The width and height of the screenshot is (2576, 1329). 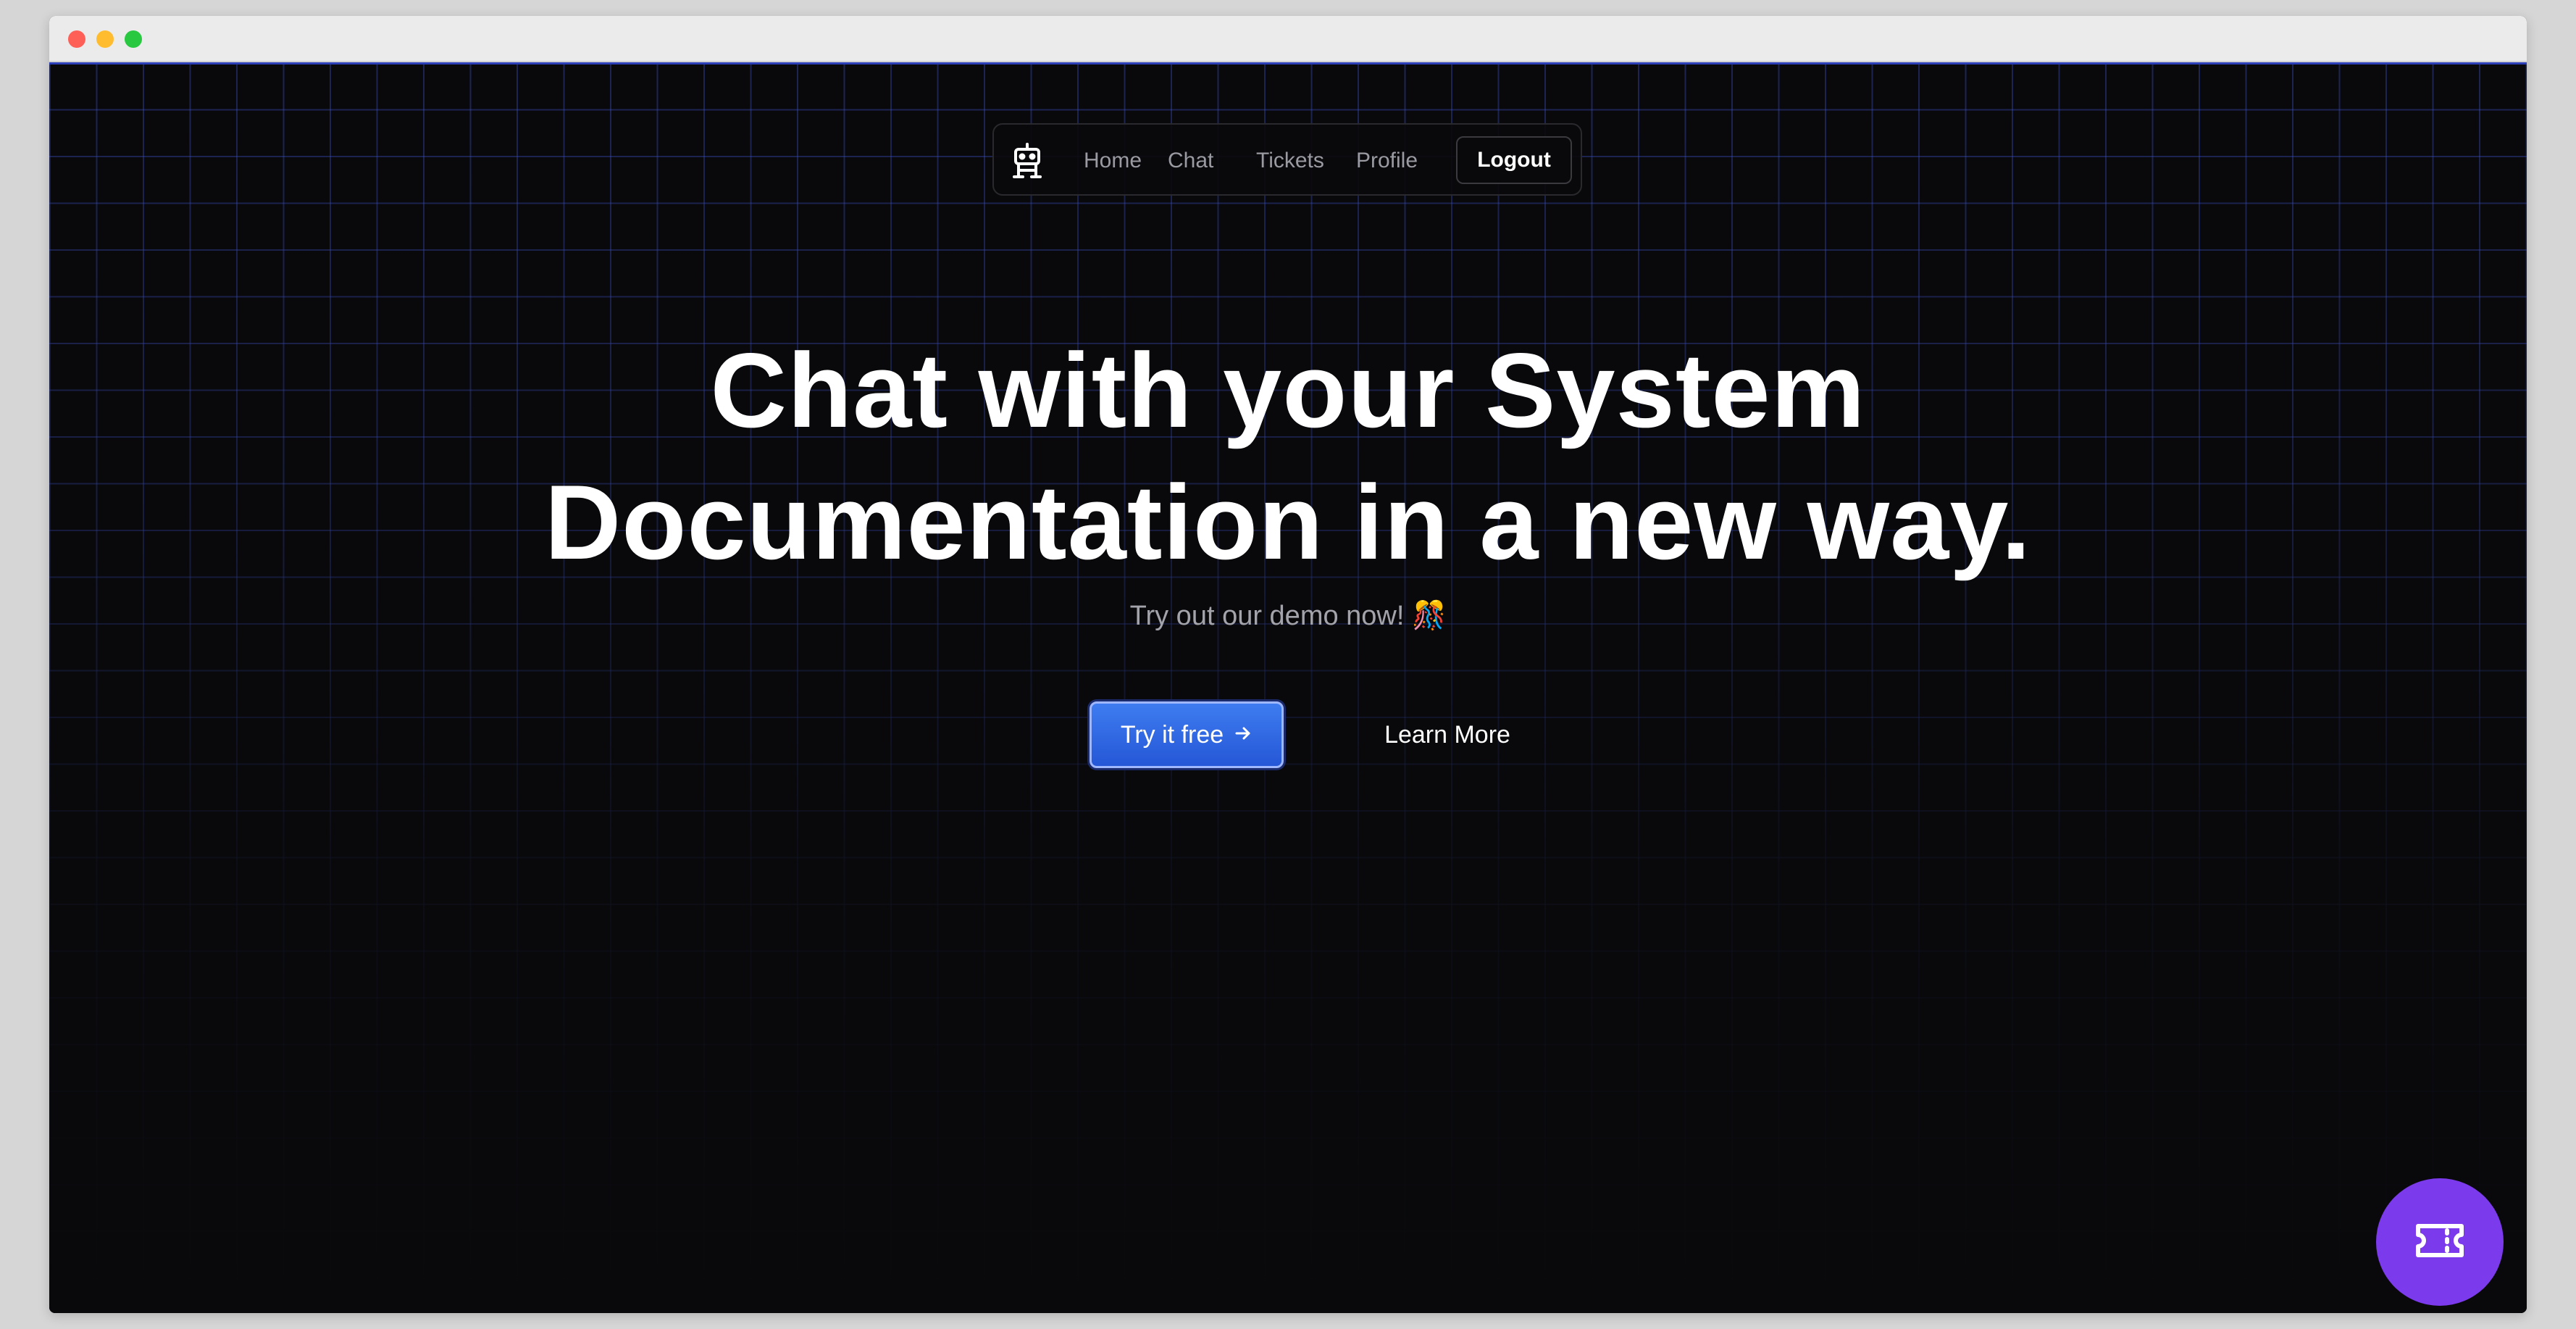 I want to click on nav-link-home: Home, so click(x=1113, y=161).